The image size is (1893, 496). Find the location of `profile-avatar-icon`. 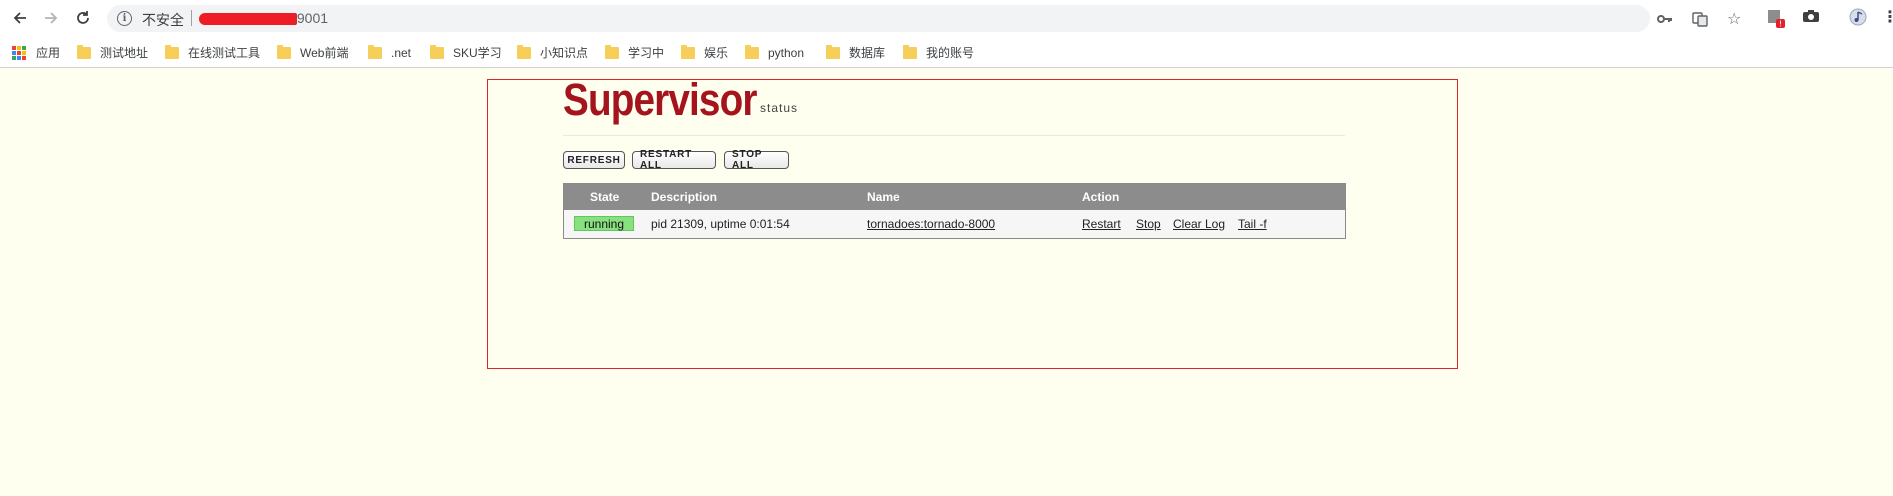

profile-avatar-icon is located at coordinates (1858, 18).